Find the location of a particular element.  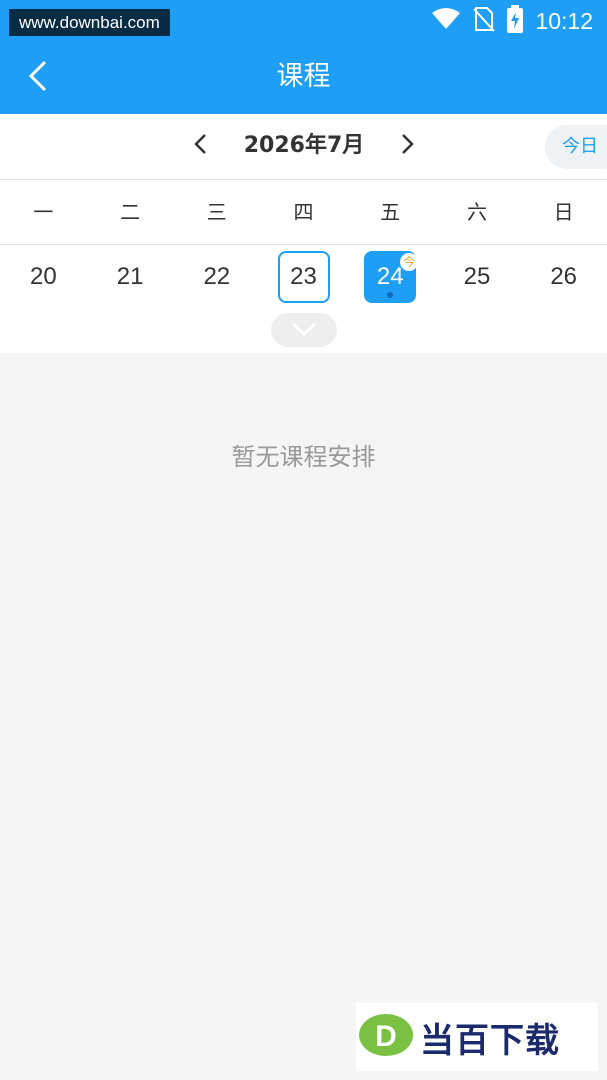

chevron-down-icon is located at coordinates (304, 330).